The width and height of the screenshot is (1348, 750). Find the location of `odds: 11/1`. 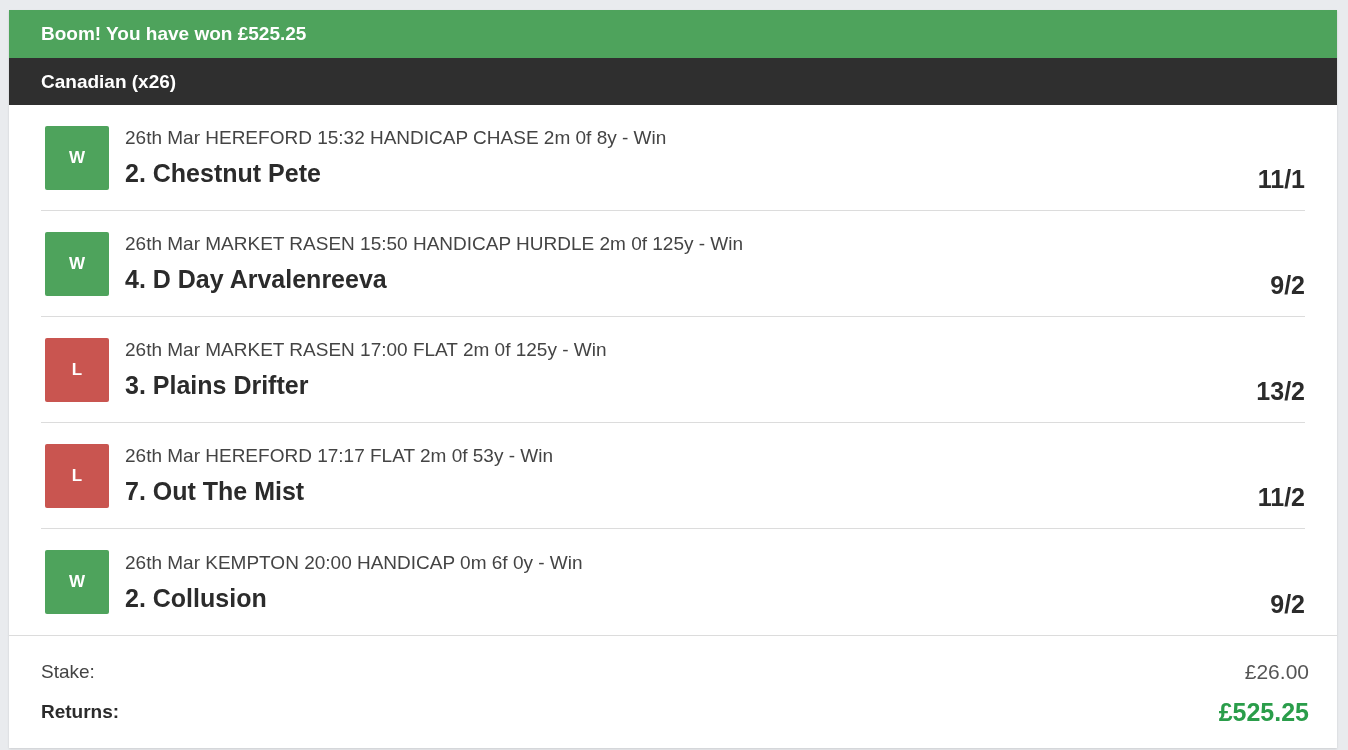

odds: 11/1 is located at coordinates (1281, 179).